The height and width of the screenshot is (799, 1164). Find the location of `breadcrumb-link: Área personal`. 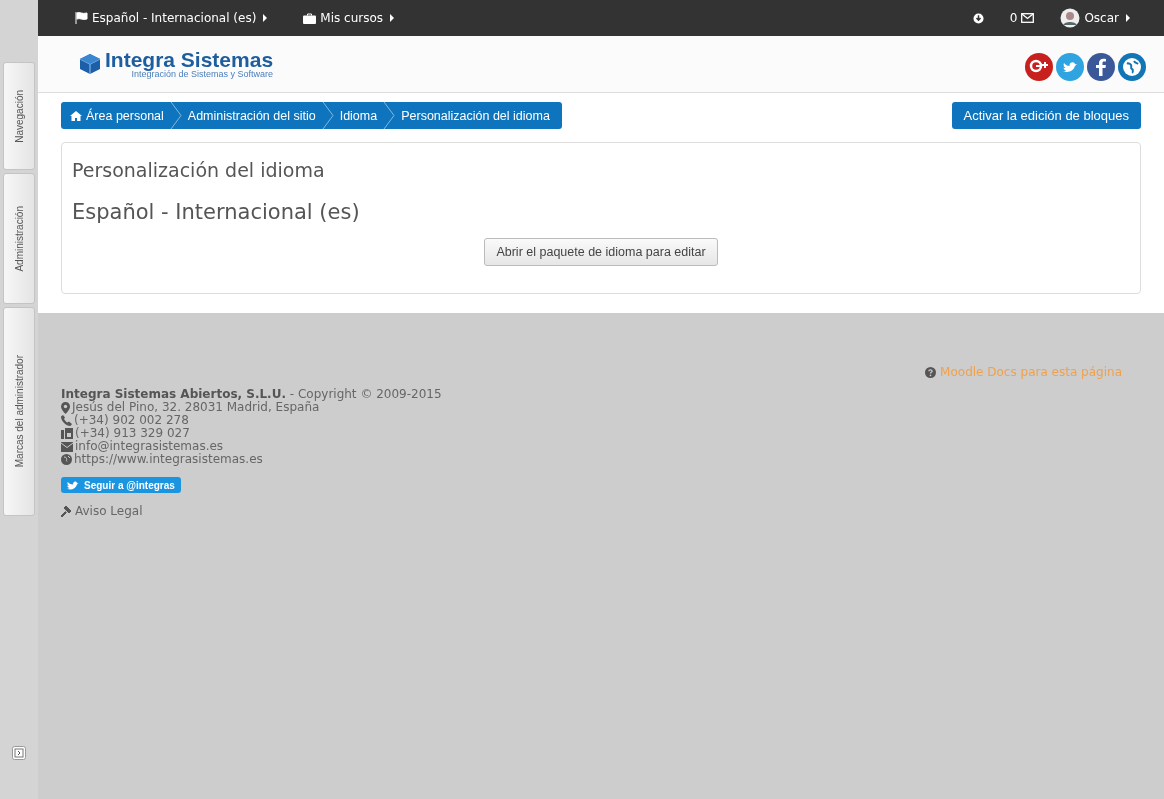

breadcrumb-link: Área personal is located at coordinates (129, 115).